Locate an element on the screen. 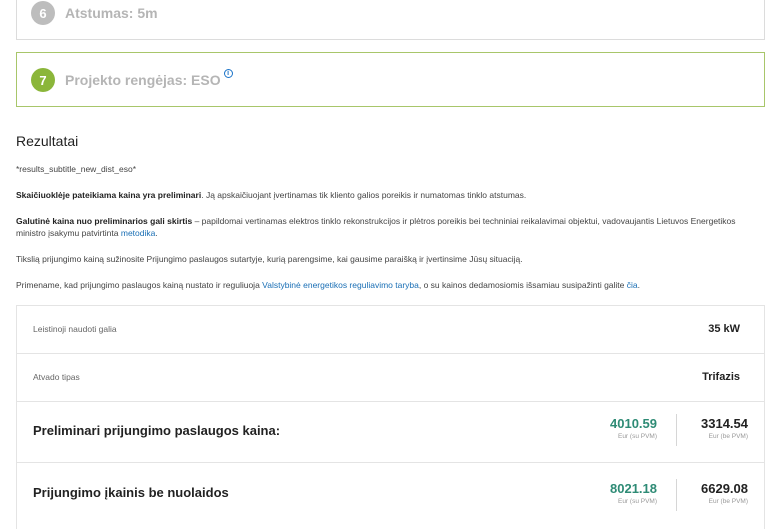 Image resolution: width=768 pixels, height=529 pixels. step-title-text: Projekto rengėjas: ESO is located at coordinates (143, 80).